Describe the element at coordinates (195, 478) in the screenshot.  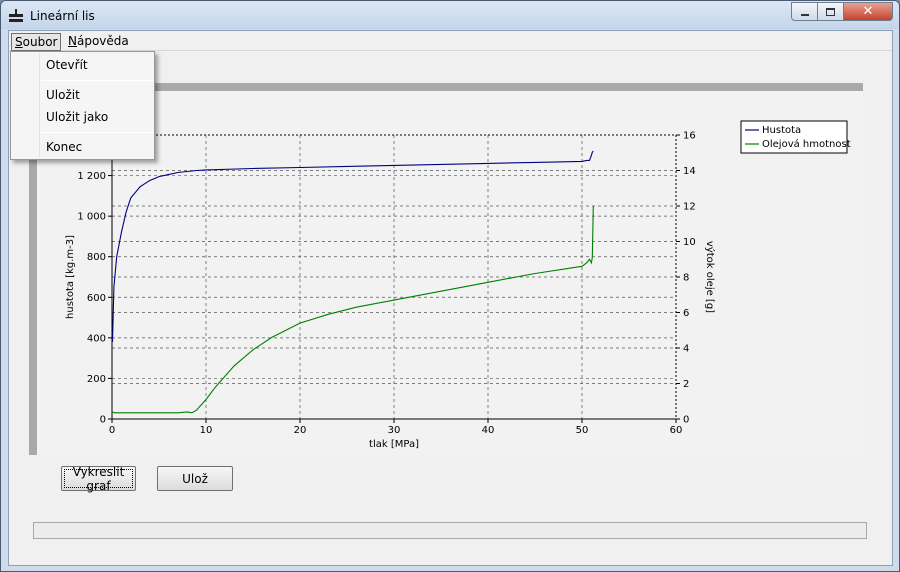
I see `save-button: Ulož` at that location.